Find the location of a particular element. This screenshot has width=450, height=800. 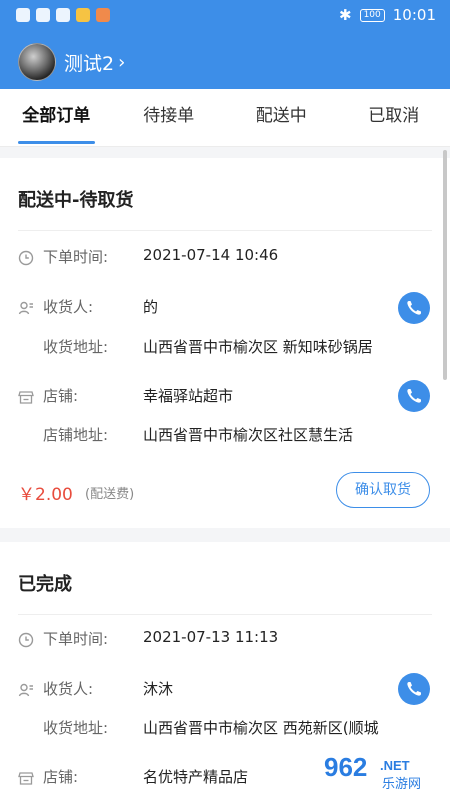

order-time-row: 下单时间: 2021-07-13 11:13 is located at coordinates (225, 640).